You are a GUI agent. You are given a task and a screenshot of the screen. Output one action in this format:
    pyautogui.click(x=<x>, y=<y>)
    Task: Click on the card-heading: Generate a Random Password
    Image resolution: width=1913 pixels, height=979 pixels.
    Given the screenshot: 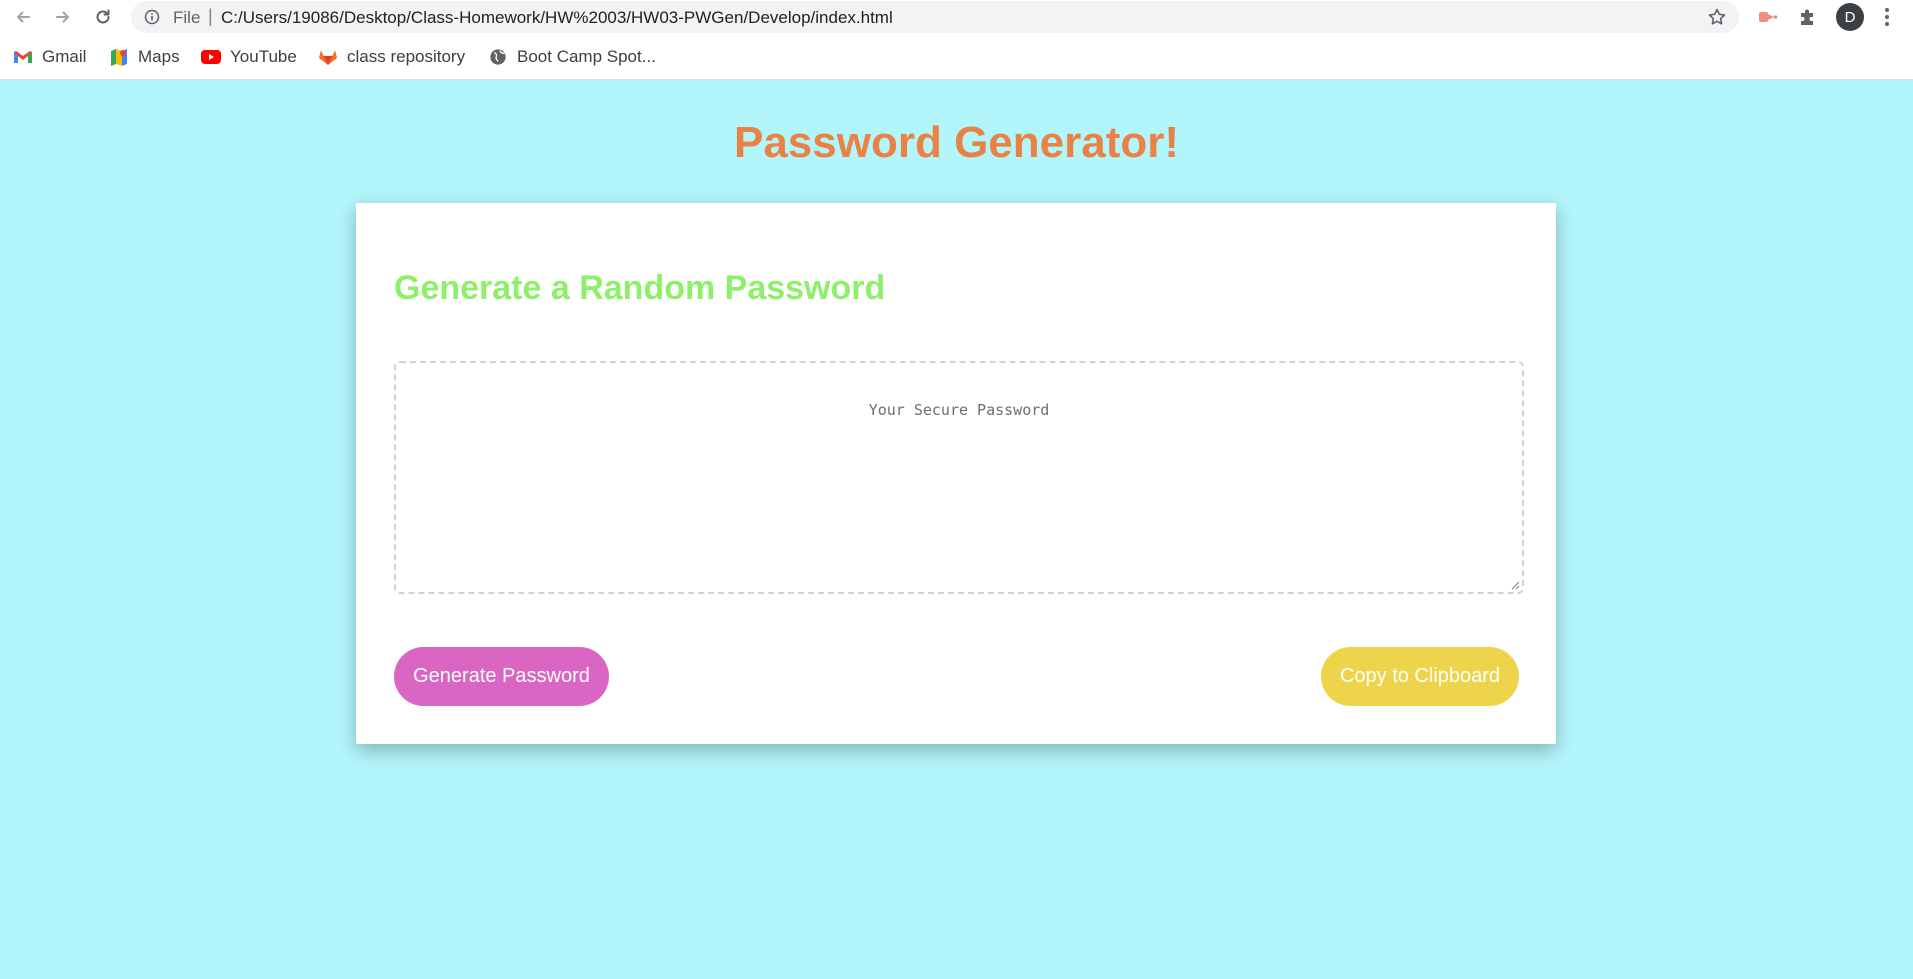 What is the action you would take?
    pyautogui.click(x=640, y=288)
    